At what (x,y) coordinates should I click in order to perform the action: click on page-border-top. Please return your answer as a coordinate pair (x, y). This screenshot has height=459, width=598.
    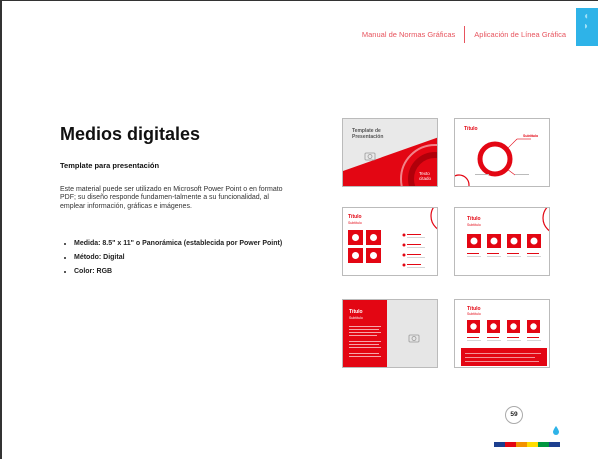
    Looking at the image, I should click on (299, 0).